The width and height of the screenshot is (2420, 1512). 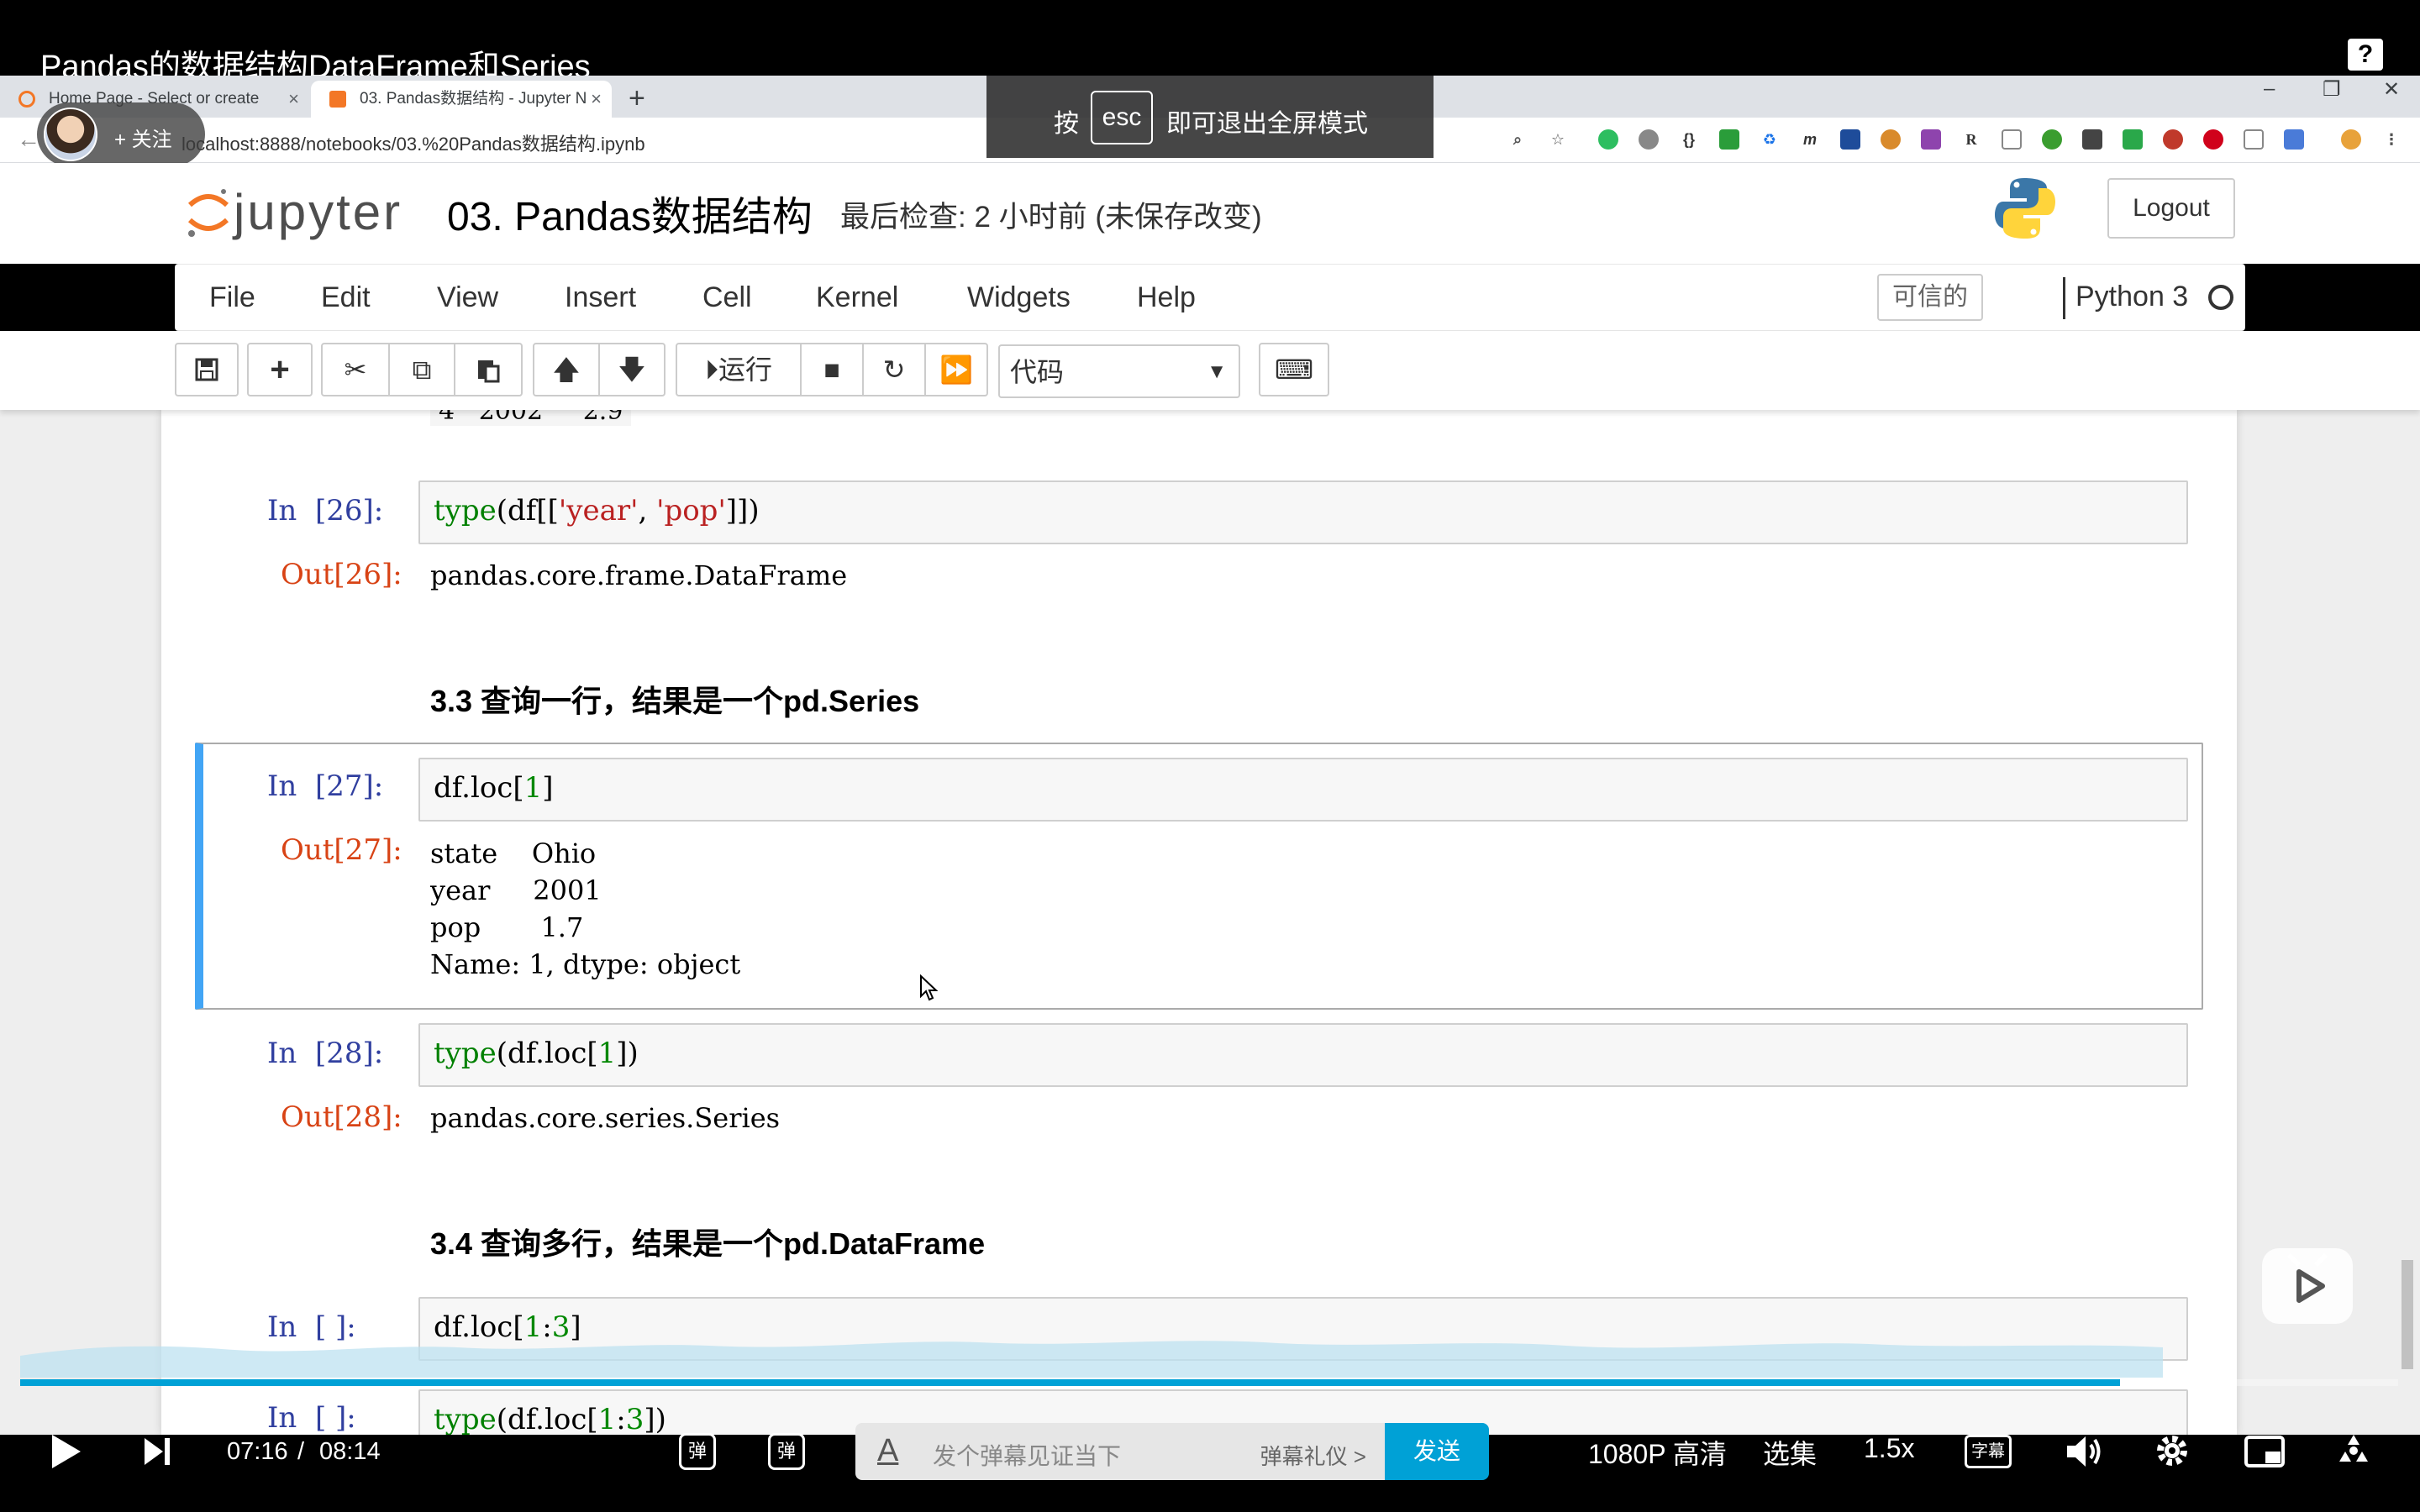 I want to click on green-square-extension-icon, so click(x=1729, y=139).